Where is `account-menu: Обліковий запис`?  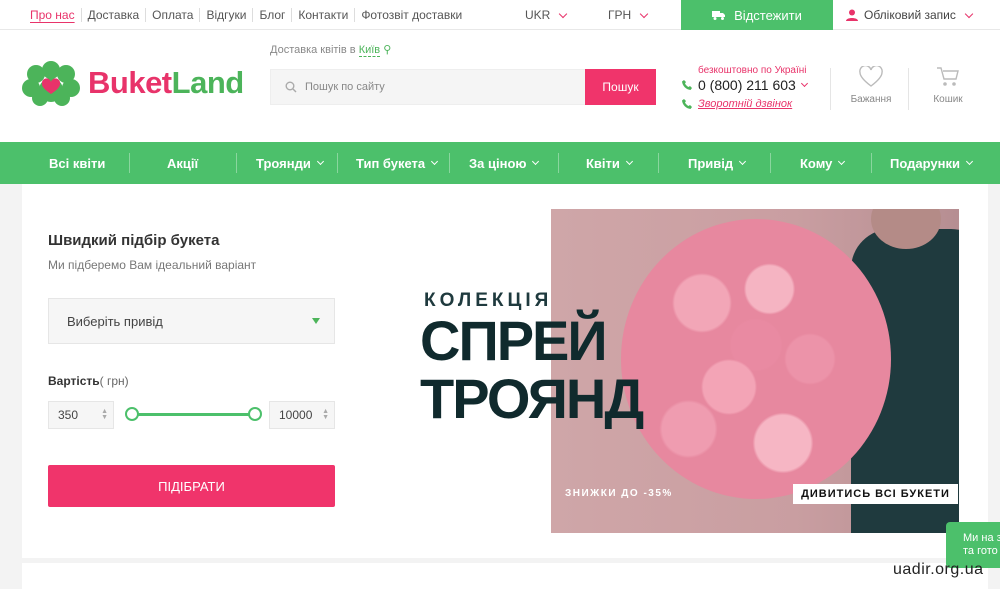
account-menu: Обліковий запис is located at coordinates (910, 15).